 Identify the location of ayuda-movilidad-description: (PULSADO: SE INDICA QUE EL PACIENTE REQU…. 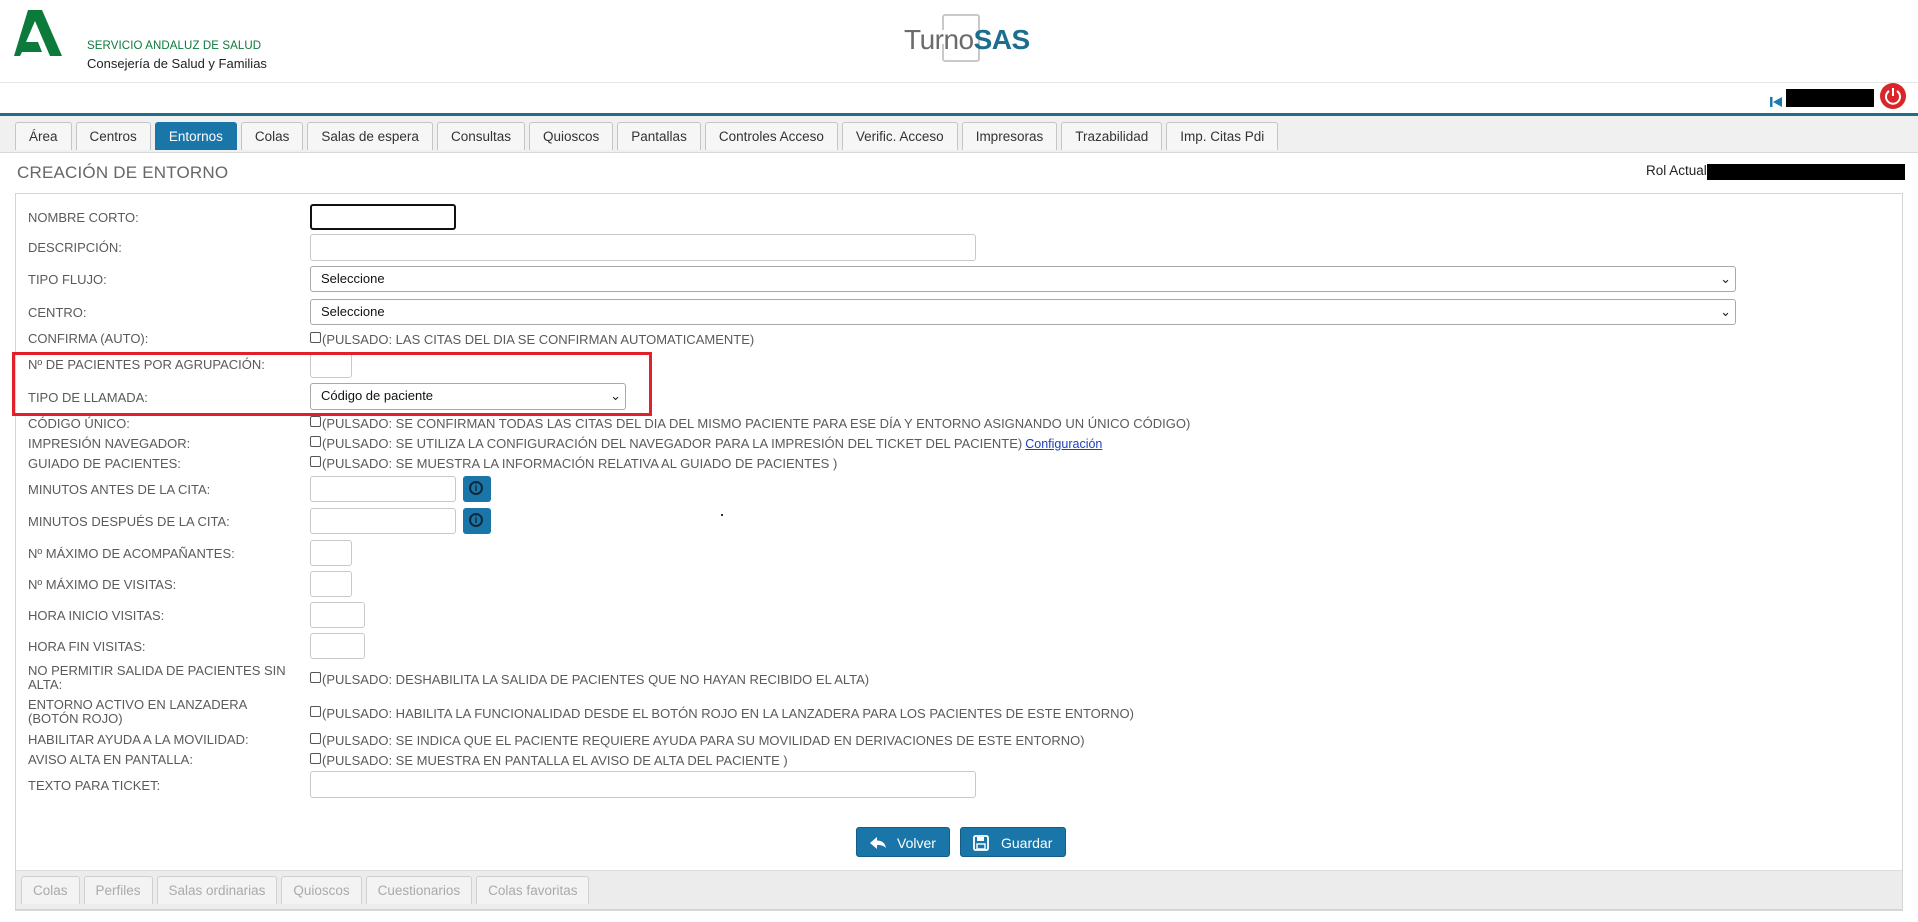
(703, 740).